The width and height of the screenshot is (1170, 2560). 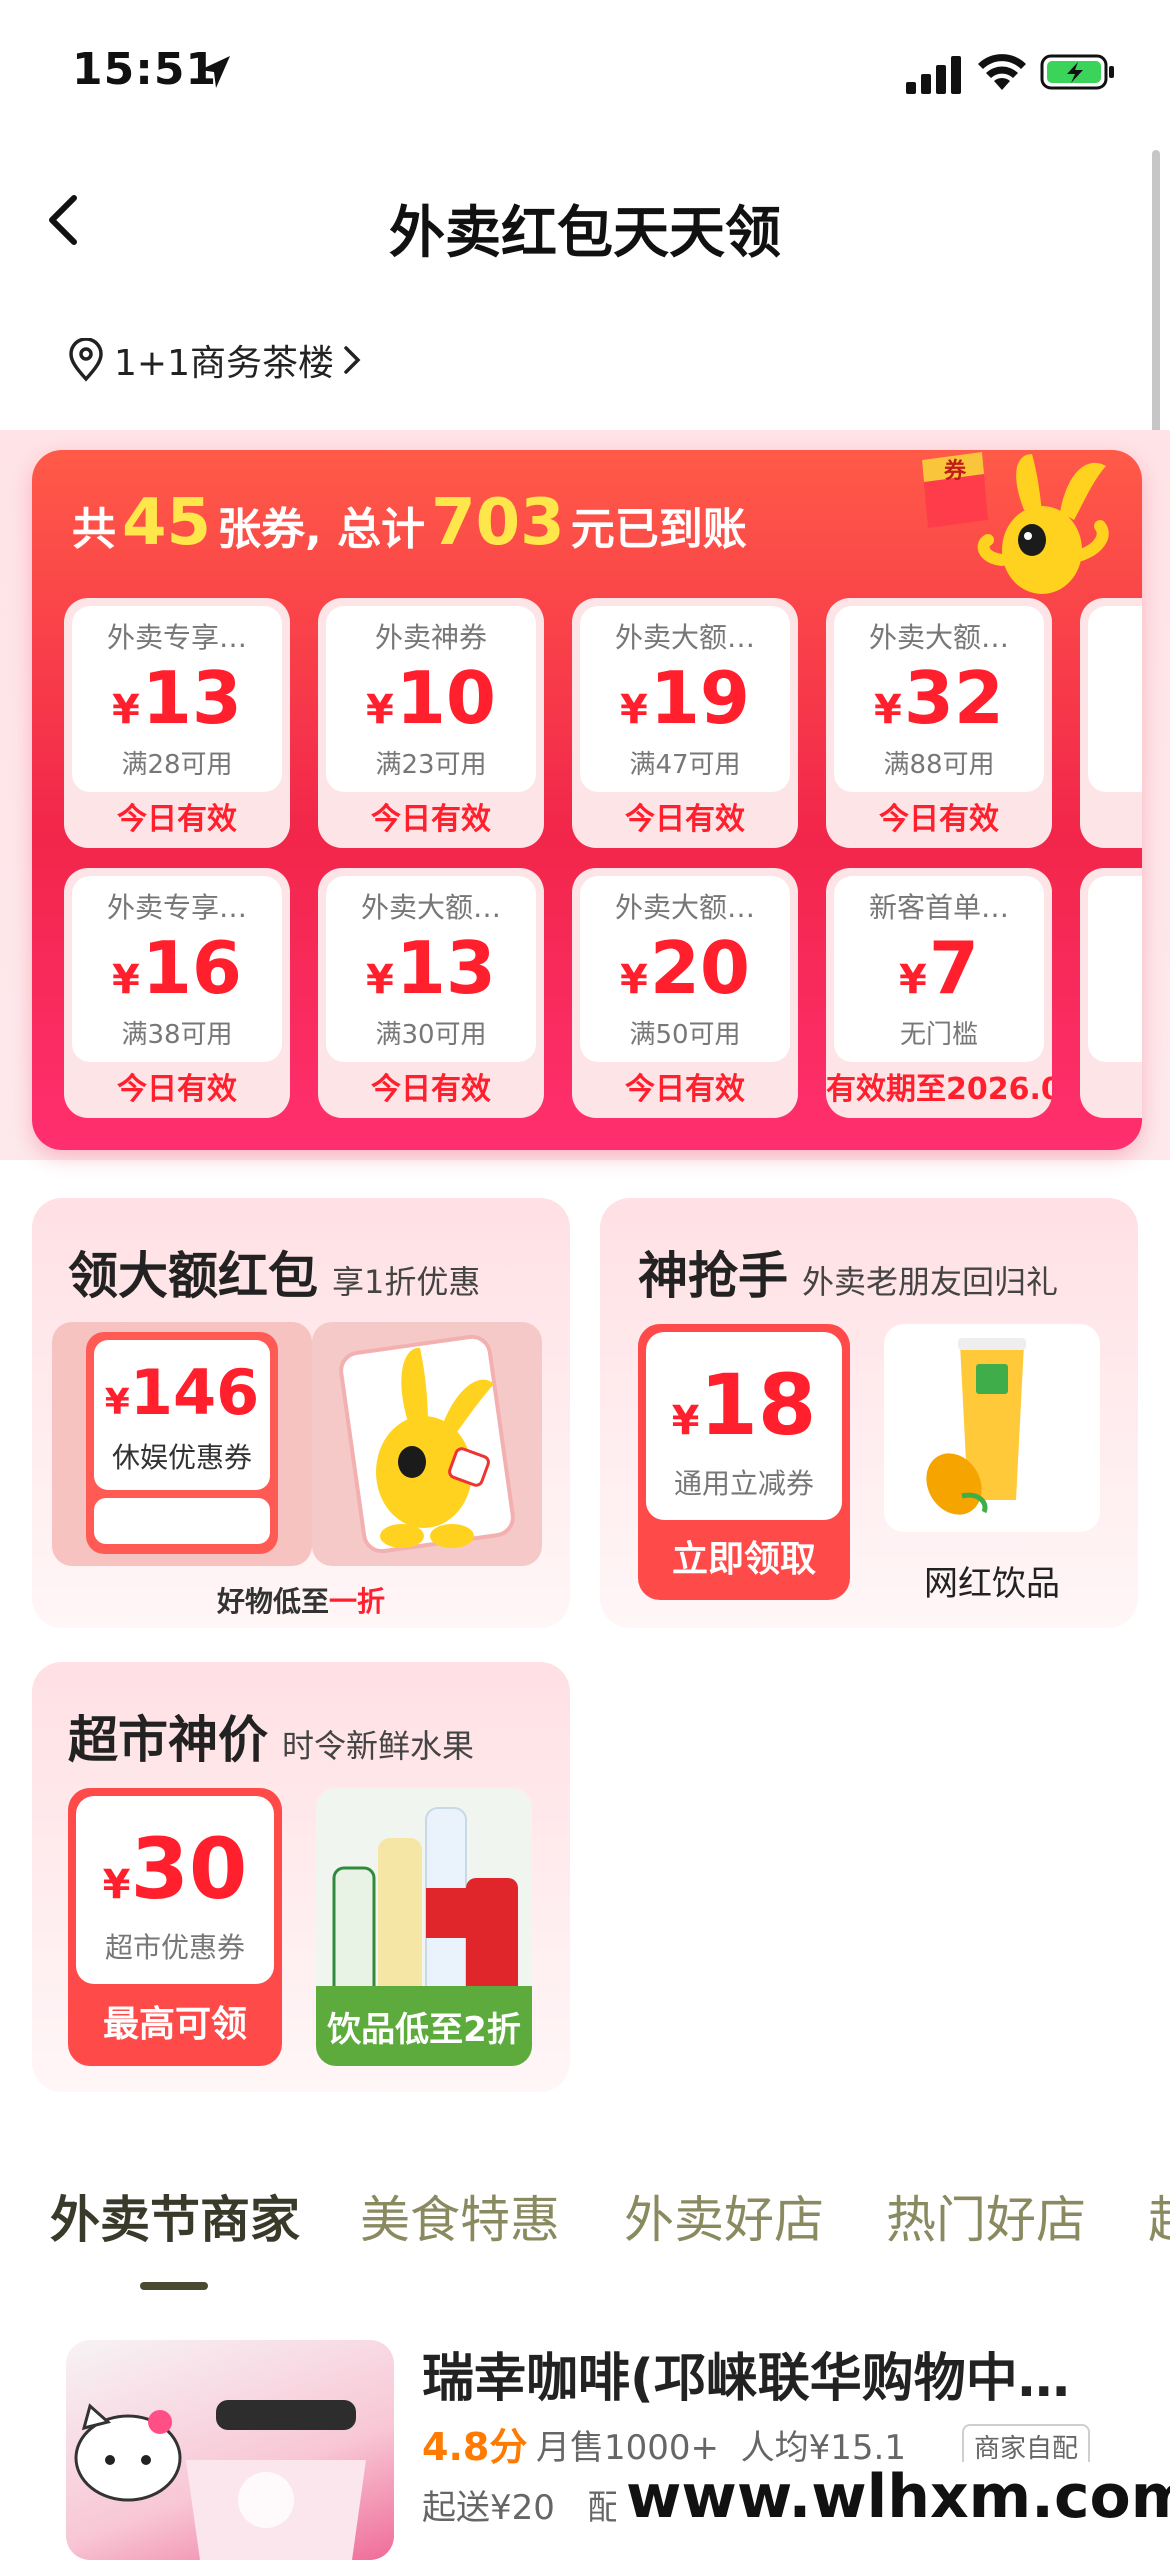 I want to click on coupon-condition: 无门槛, so click(x=938, y=1035).